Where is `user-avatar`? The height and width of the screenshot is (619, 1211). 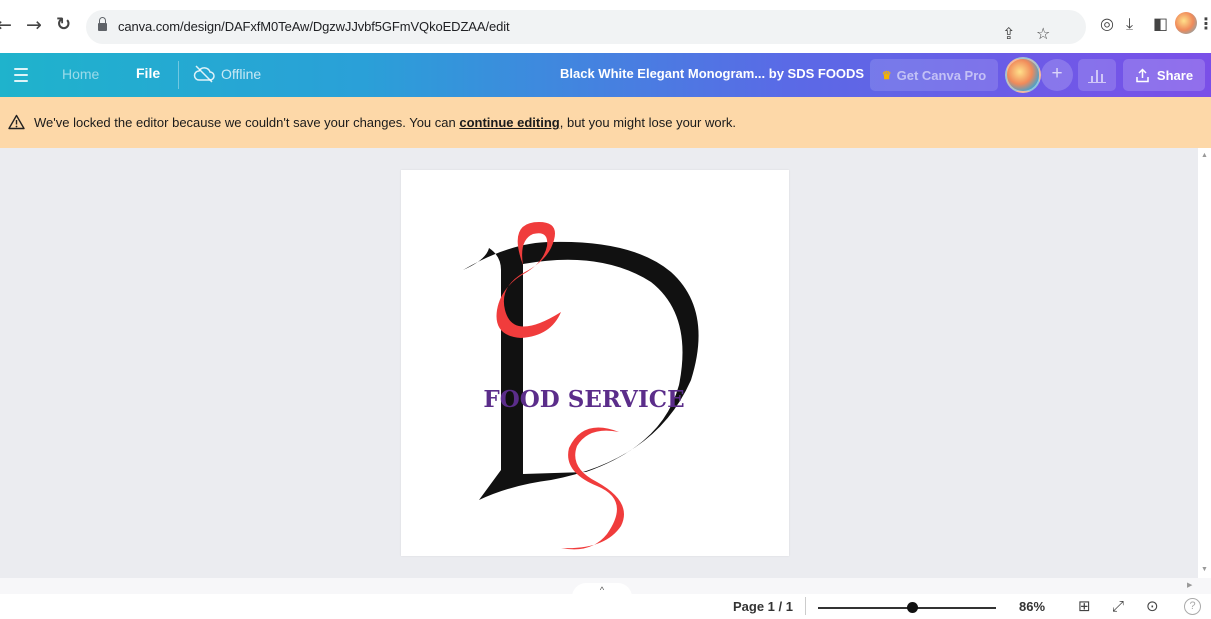
user-avatar is located at coordinates (1023, 75).